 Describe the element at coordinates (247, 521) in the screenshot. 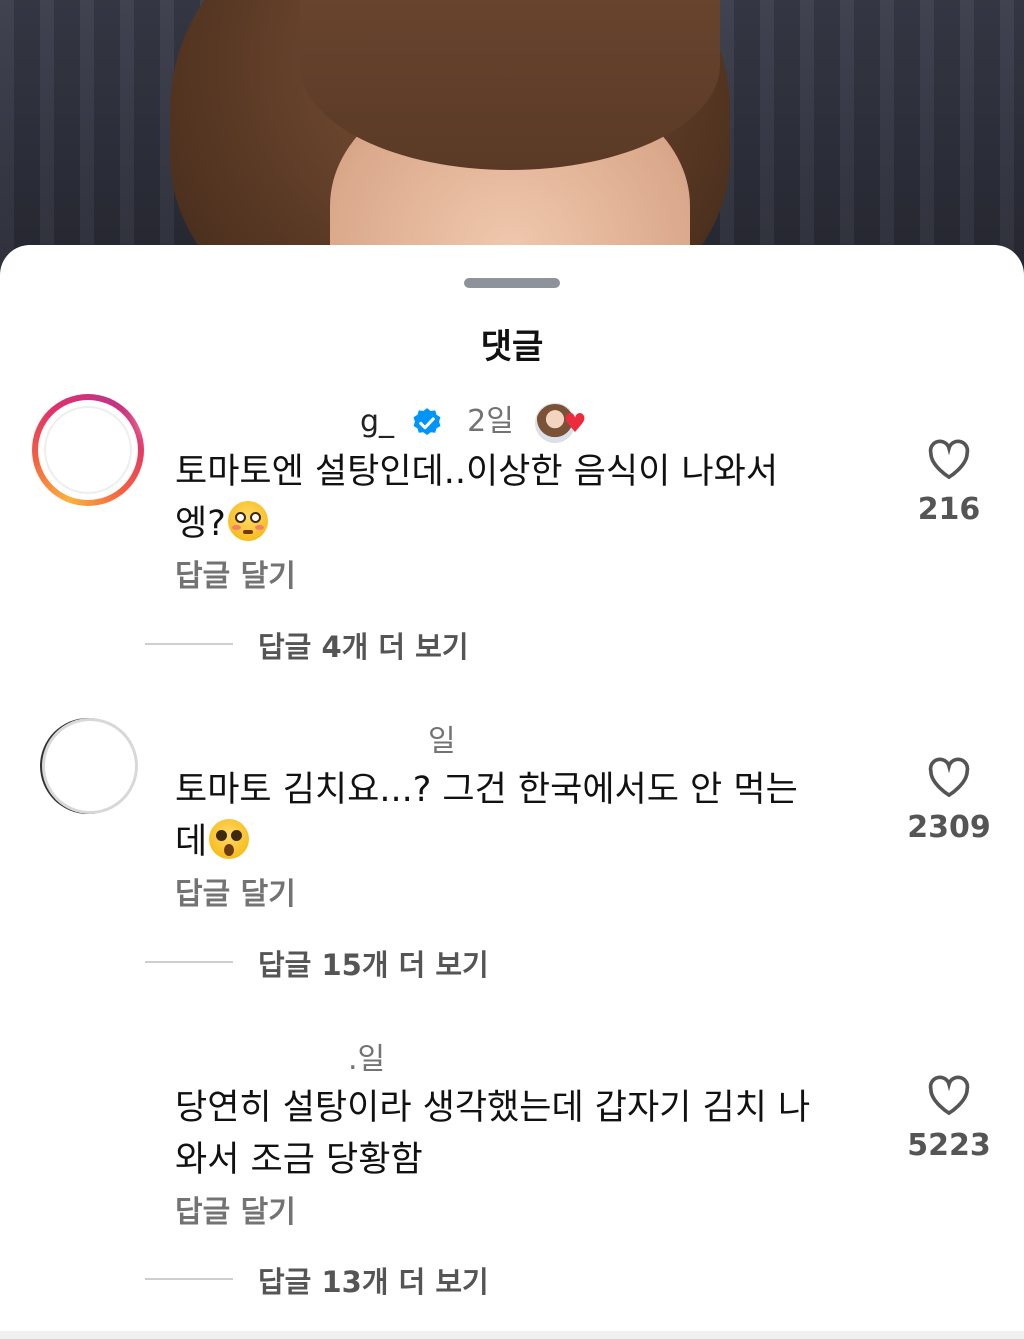

I see `flushed-face-emoji-icon` at that location.